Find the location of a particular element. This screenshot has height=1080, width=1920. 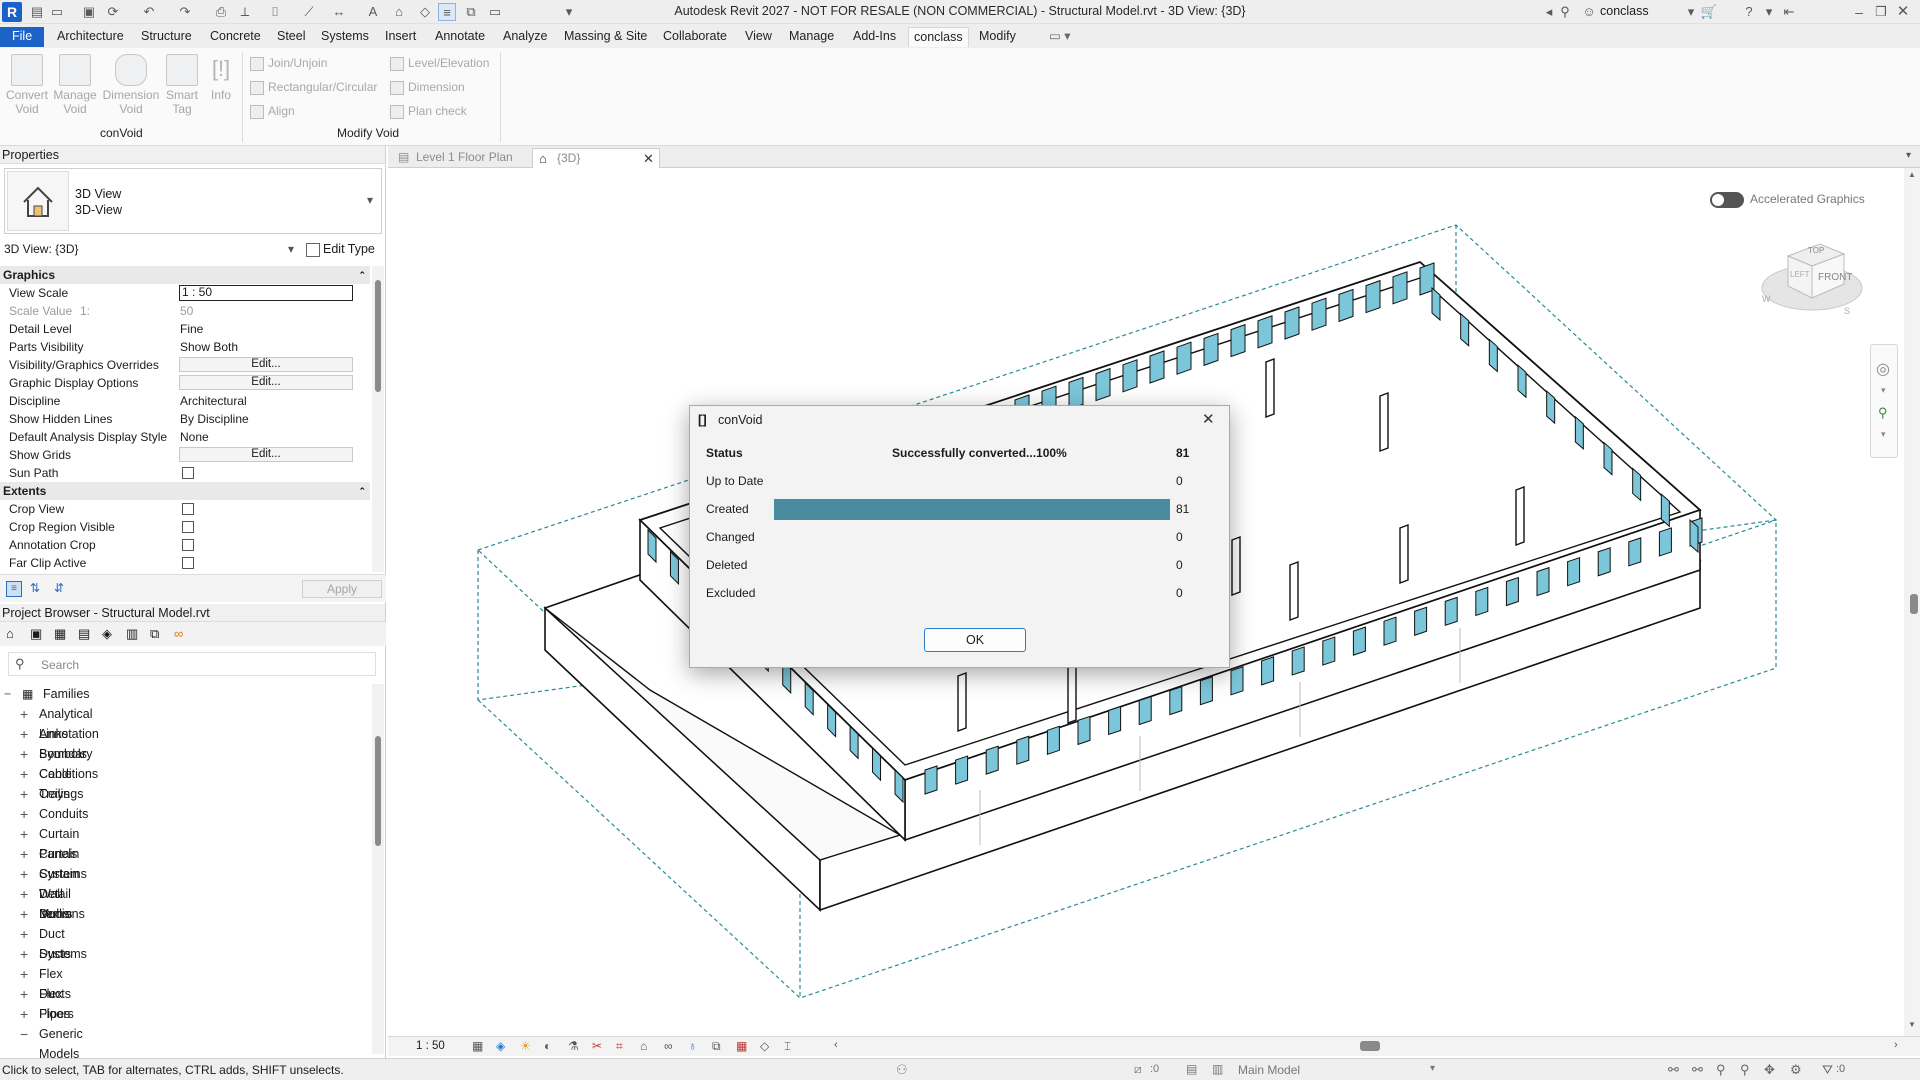

properties-scroll-thumb is located at coordinates (378, 336).